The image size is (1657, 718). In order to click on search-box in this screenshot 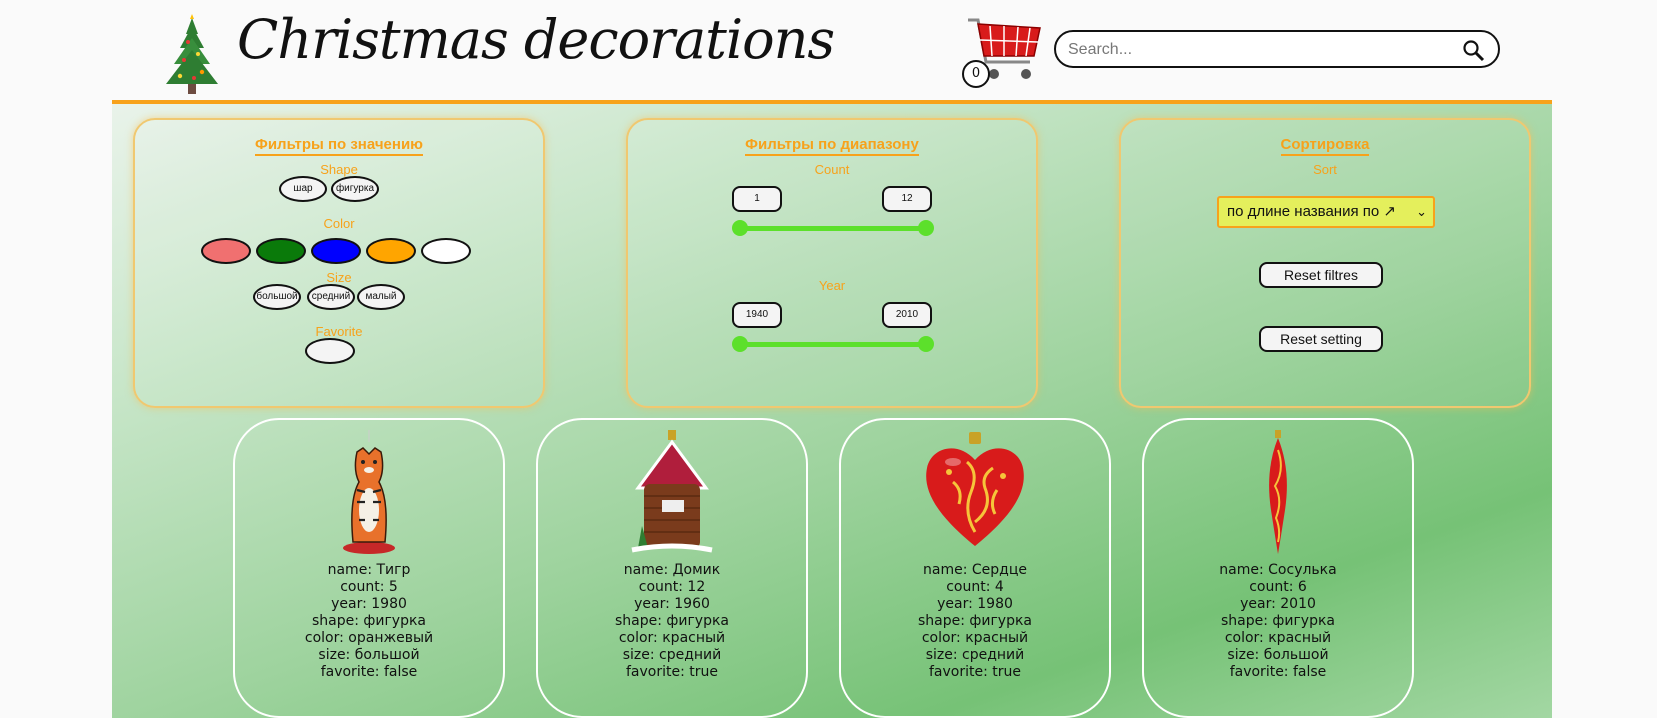, I will do `click(1277, 49)`.